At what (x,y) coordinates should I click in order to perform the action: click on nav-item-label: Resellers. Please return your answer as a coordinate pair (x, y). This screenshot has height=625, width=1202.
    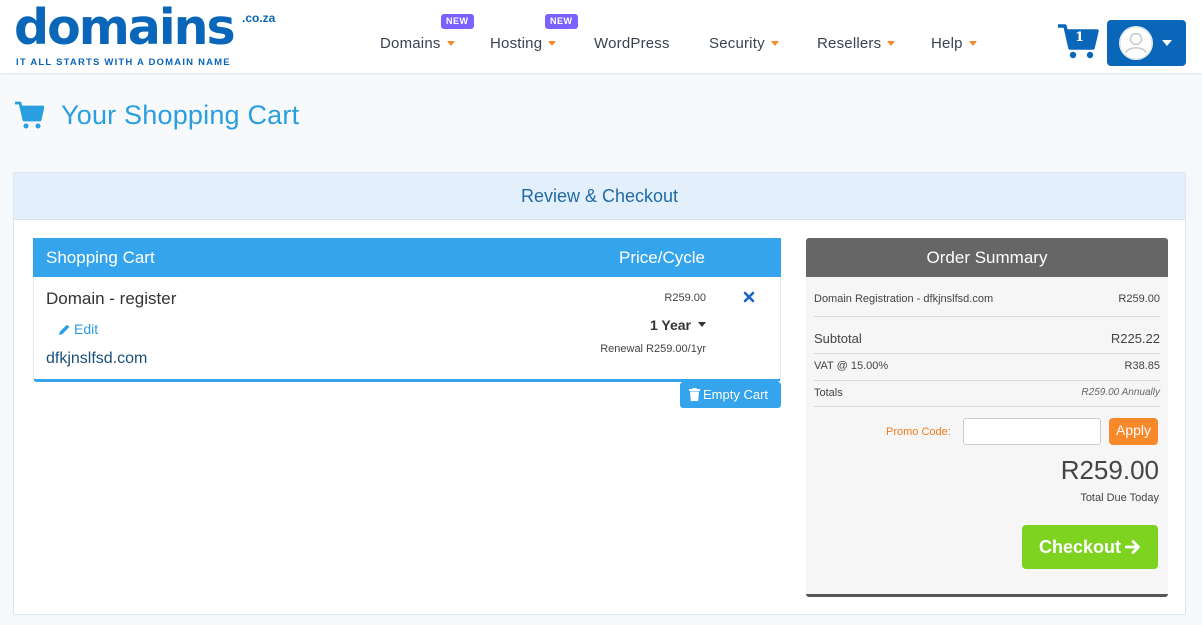
    Looking at the image, I should click on (849, 43).